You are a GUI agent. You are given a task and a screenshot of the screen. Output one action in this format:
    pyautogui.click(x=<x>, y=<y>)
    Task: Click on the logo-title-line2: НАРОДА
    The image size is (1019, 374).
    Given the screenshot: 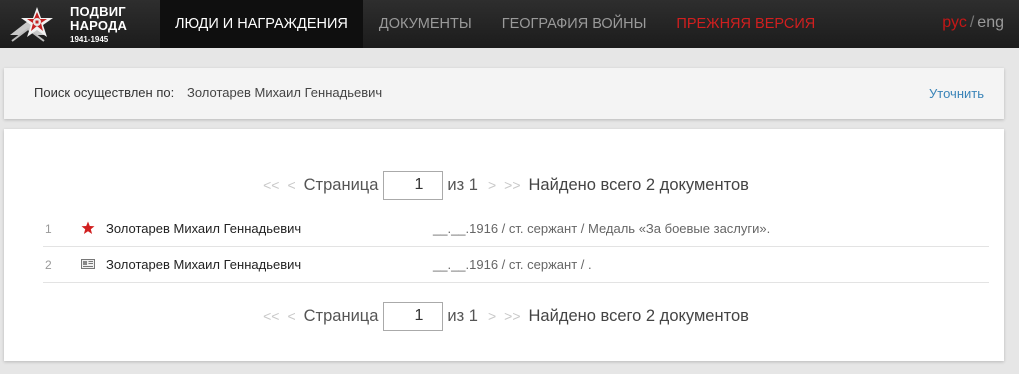 What is the action you would take?
    pyautogui.click(x=99, y=25)
    